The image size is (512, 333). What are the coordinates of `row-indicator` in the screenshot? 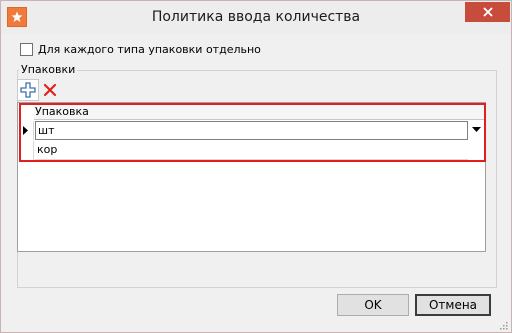 It's located at (26, 150).